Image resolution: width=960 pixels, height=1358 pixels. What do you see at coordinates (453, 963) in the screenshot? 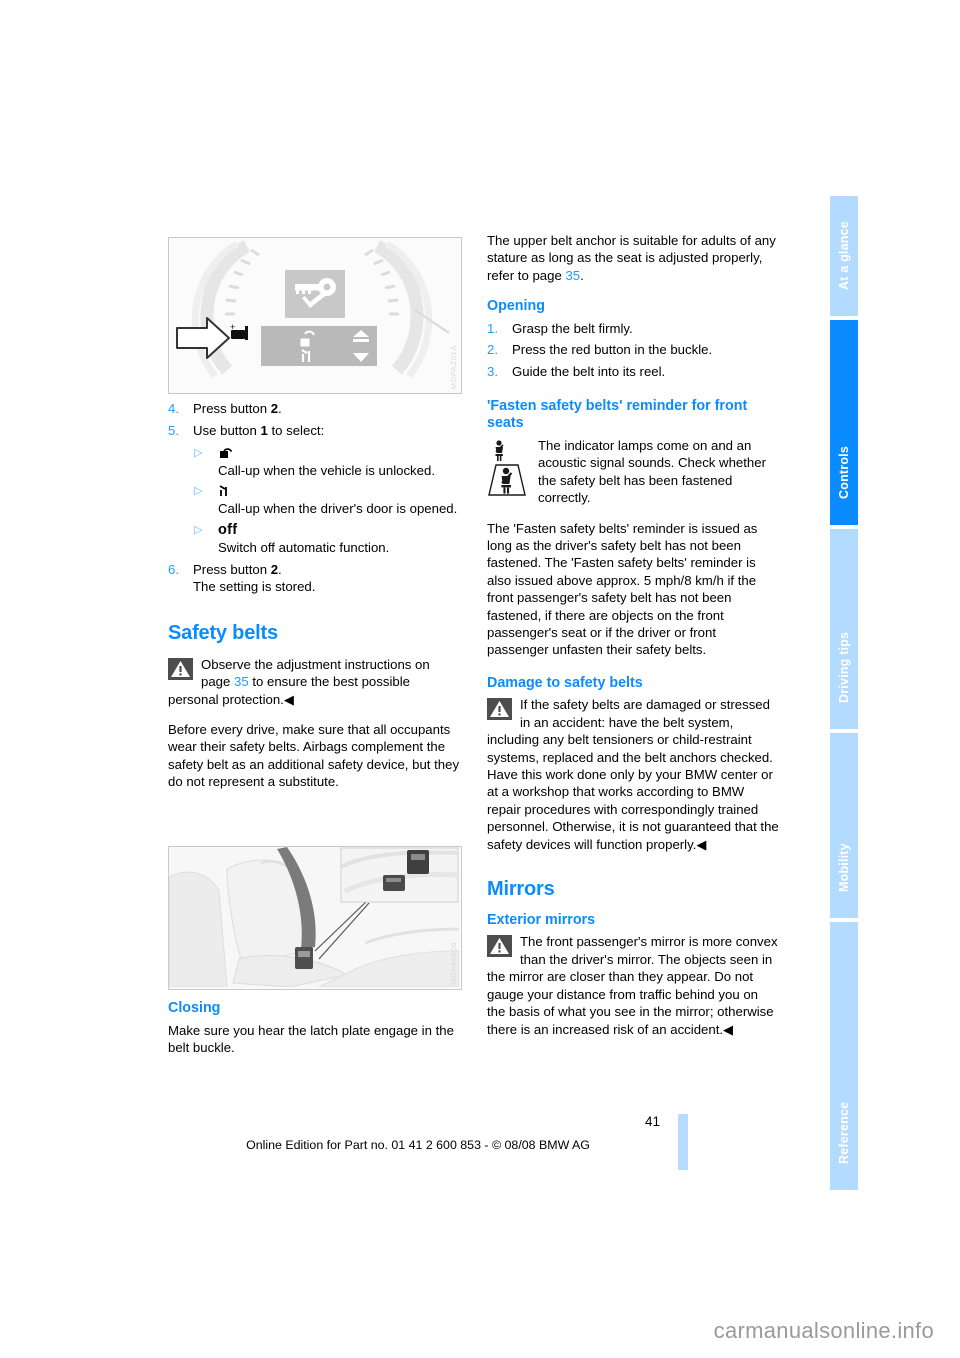
I see `figure-watermark: MOPA6906` at bounding box center [453, 963].